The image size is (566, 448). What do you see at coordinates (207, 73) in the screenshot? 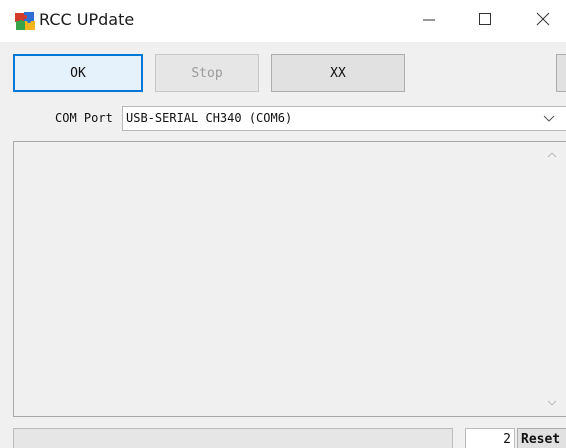
I see `stop-button: Stop` at bounding box center [207, 73].